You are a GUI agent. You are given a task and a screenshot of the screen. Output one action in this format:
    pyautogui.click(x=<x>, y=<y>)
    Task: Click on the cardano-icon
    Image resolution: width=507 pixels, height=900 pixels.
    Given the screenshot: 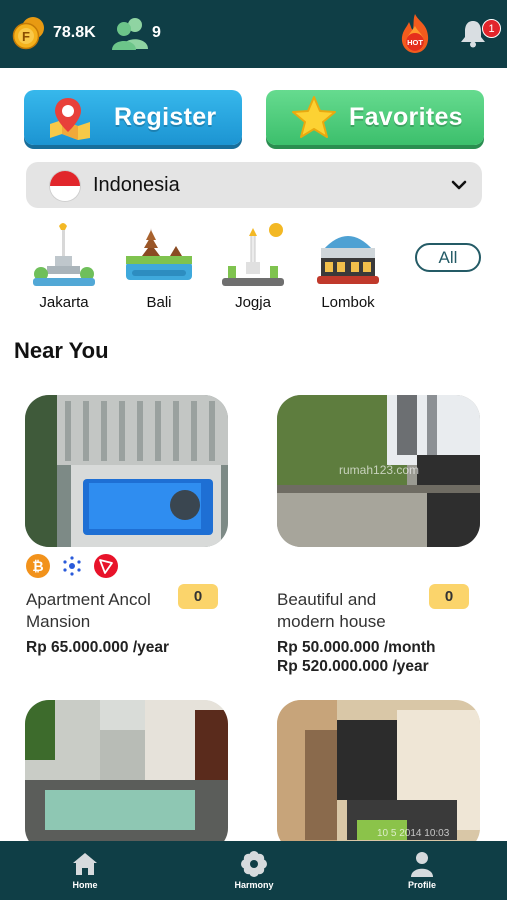 What is the action you would take?
    pyautogui.click(x=72, y=566)
    